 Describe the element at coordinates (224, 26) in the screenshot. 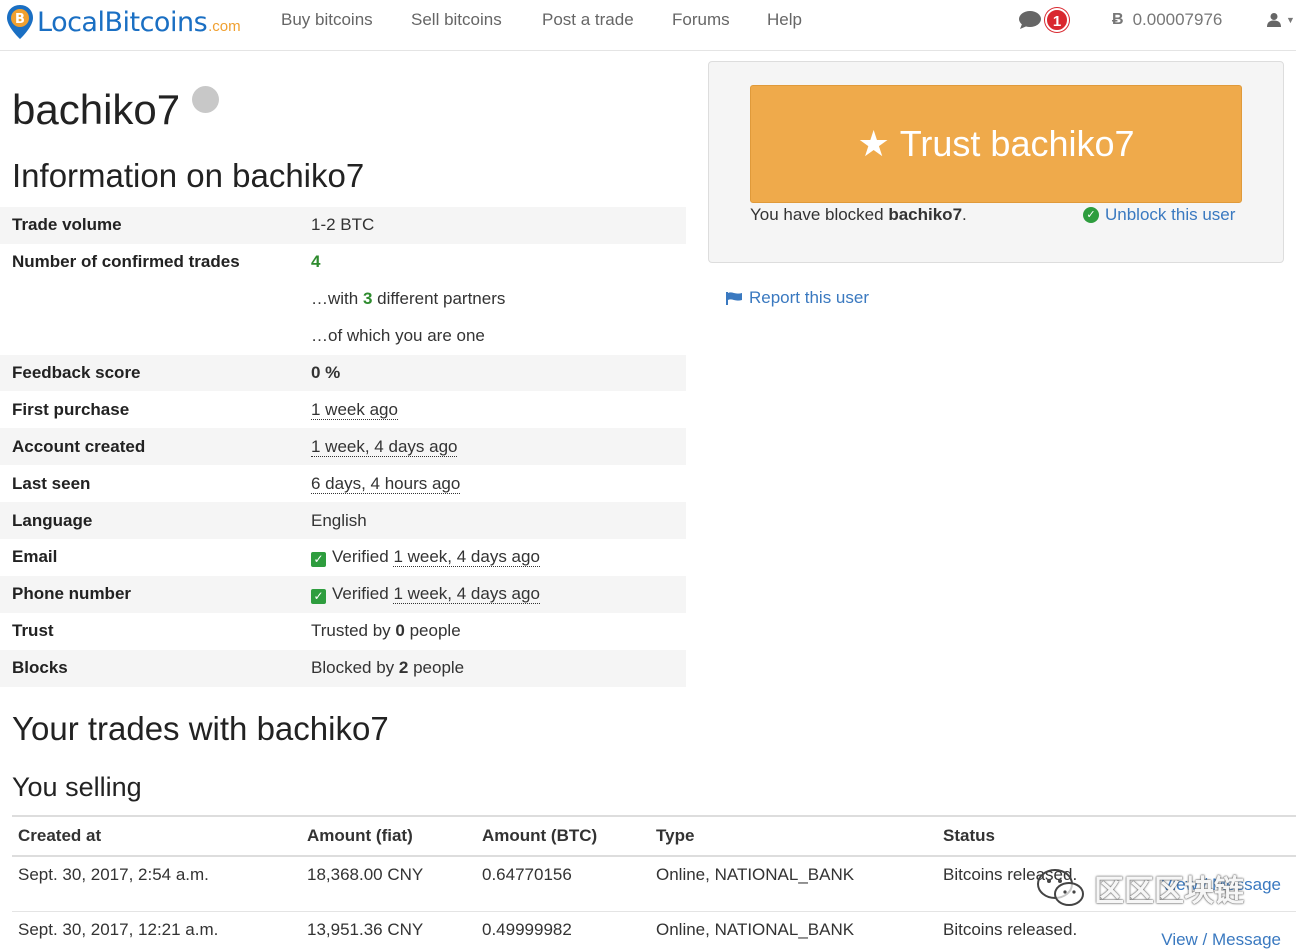

I see `logo-suffix: .com` at that location.